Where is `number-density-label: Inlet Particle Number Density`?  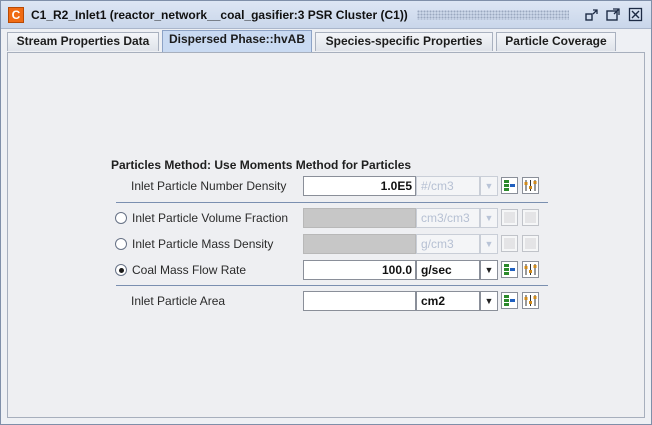
number-density-label: Inlet Particle Number Density is located at coordinates (209, 186).